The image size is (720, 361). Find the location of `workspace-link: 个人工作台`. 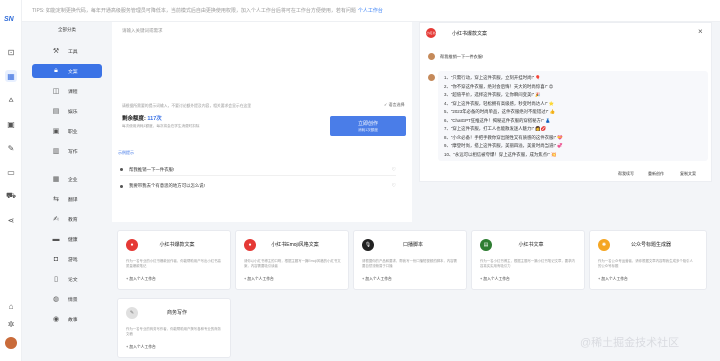

workspace-link: 个人工作台 is located at coordinates (370, 10).